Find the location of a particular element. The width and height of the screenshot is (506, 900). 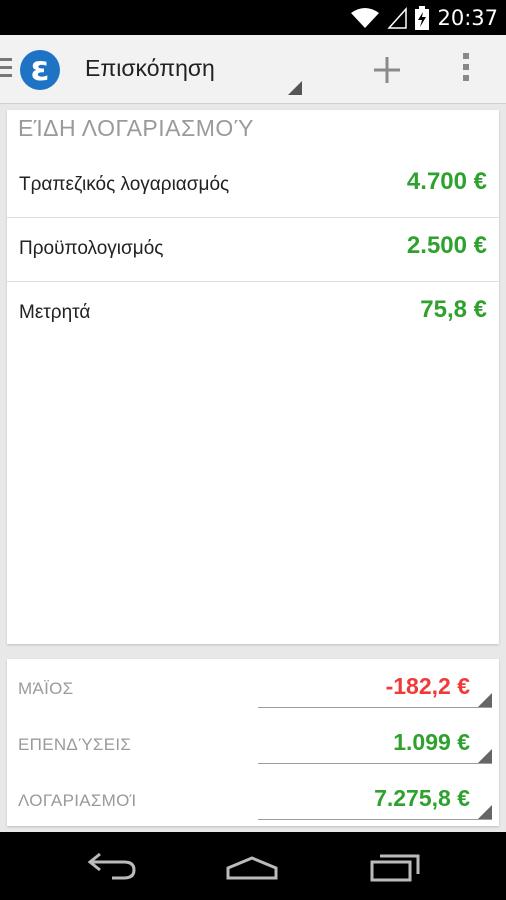

app-logo: ε is located at coordinates (40, 70).